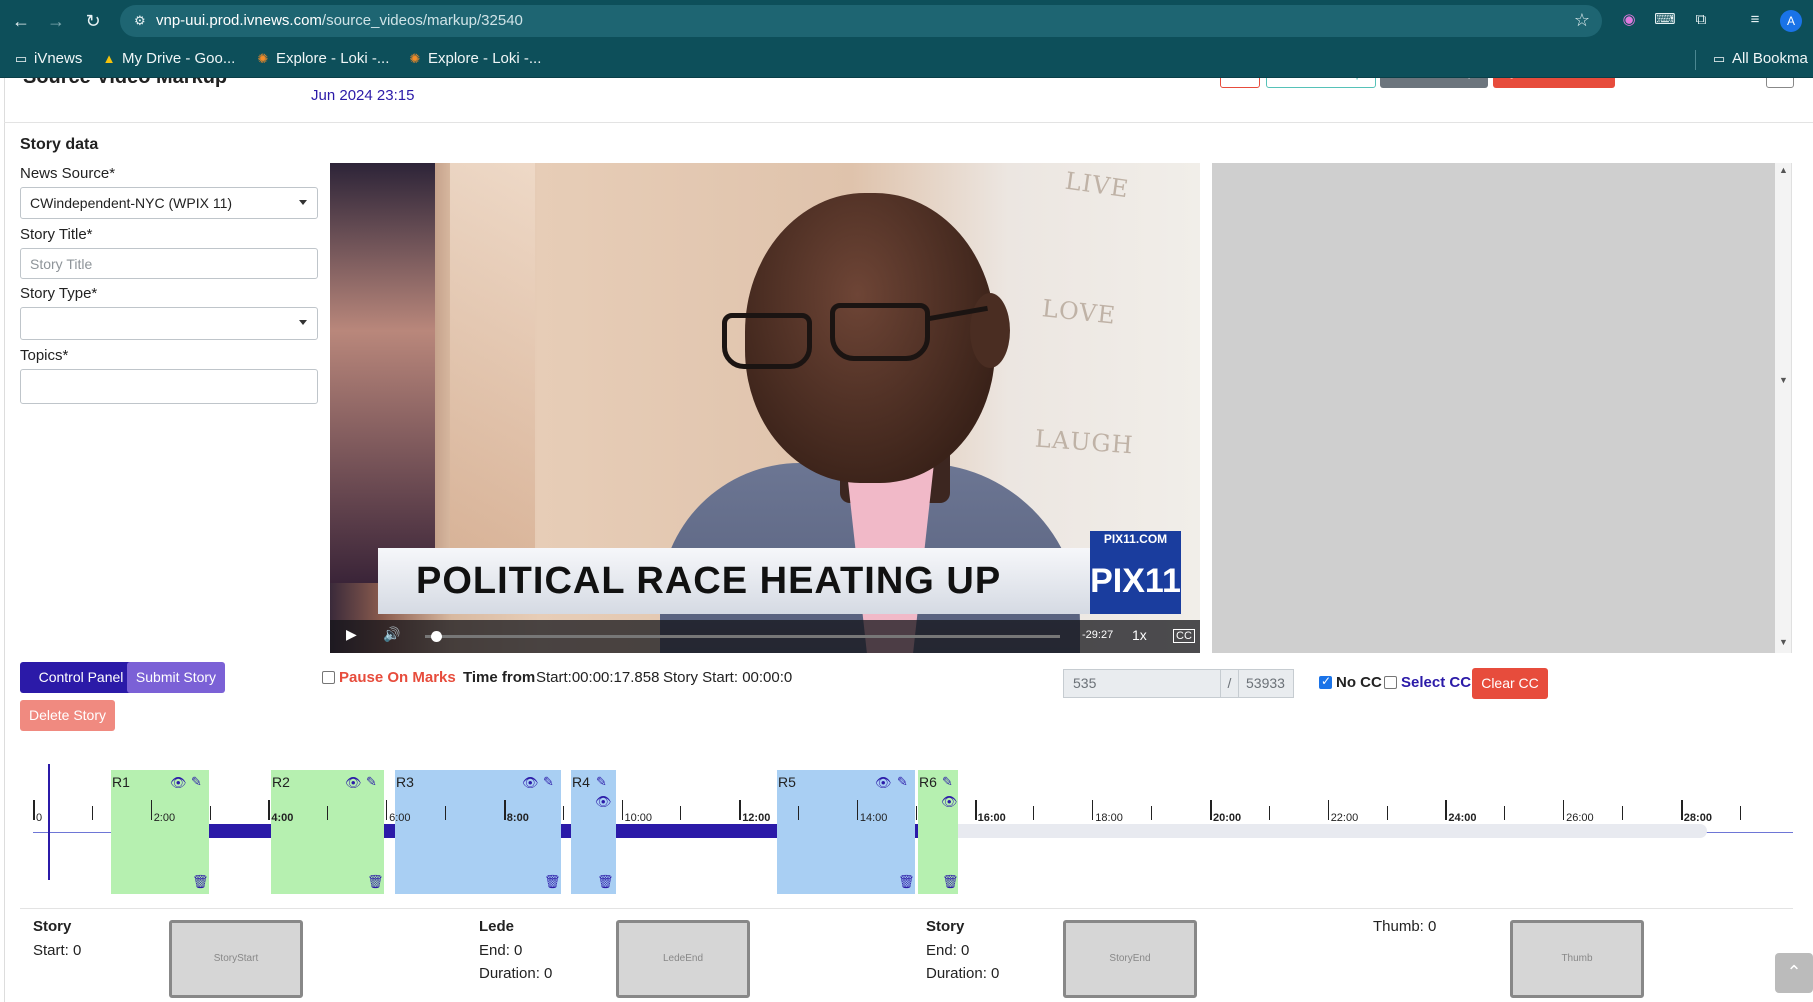 The height and width of the screenshot is (1002, 1813). What do you see at coordinates (328, 677) in the screenshot?
I see `pause-on-marks-checkbox` at bounding box center [328, 677].